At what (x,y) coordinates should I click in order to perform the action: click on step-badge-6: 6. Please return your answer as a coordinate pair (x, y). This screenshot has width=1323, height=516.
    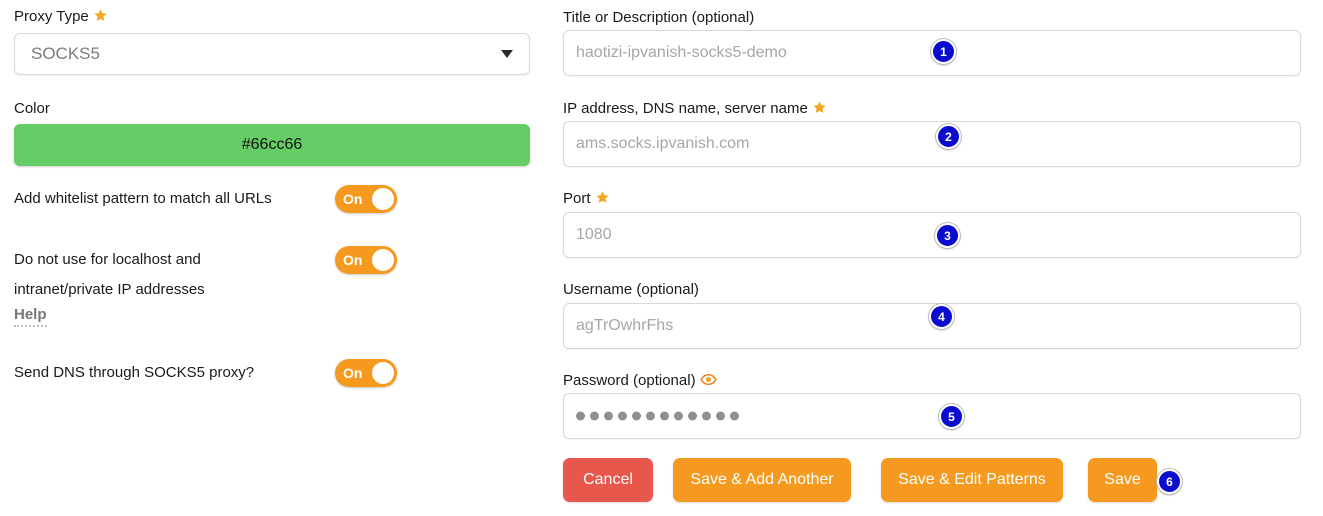
    Looking at the image, I should click on (1169, 481).